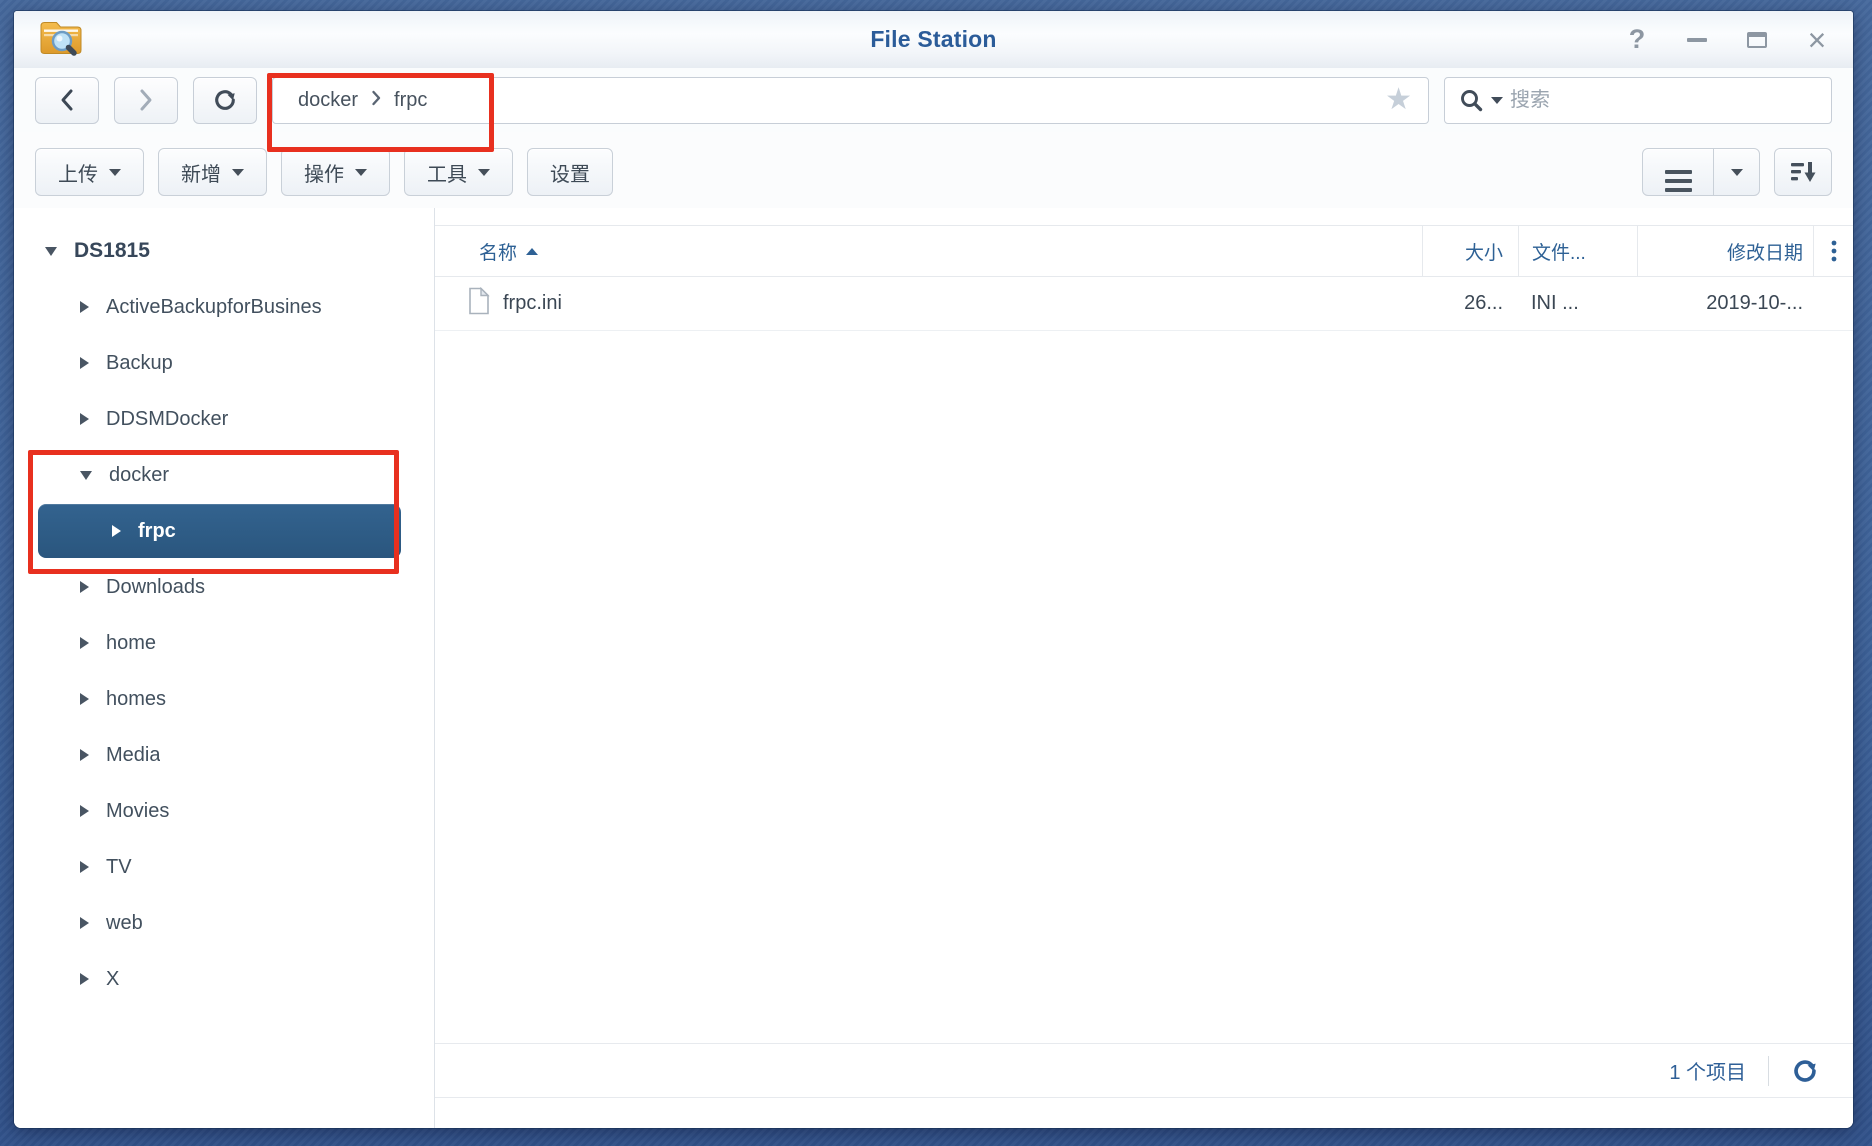 The height and width of the screenshot is (1146, 1872). What do you see at coordinates (167, 418) in the screenshot?
I see `sidebar-item-label: DDSMDocker` at bounding box center [167, 418].